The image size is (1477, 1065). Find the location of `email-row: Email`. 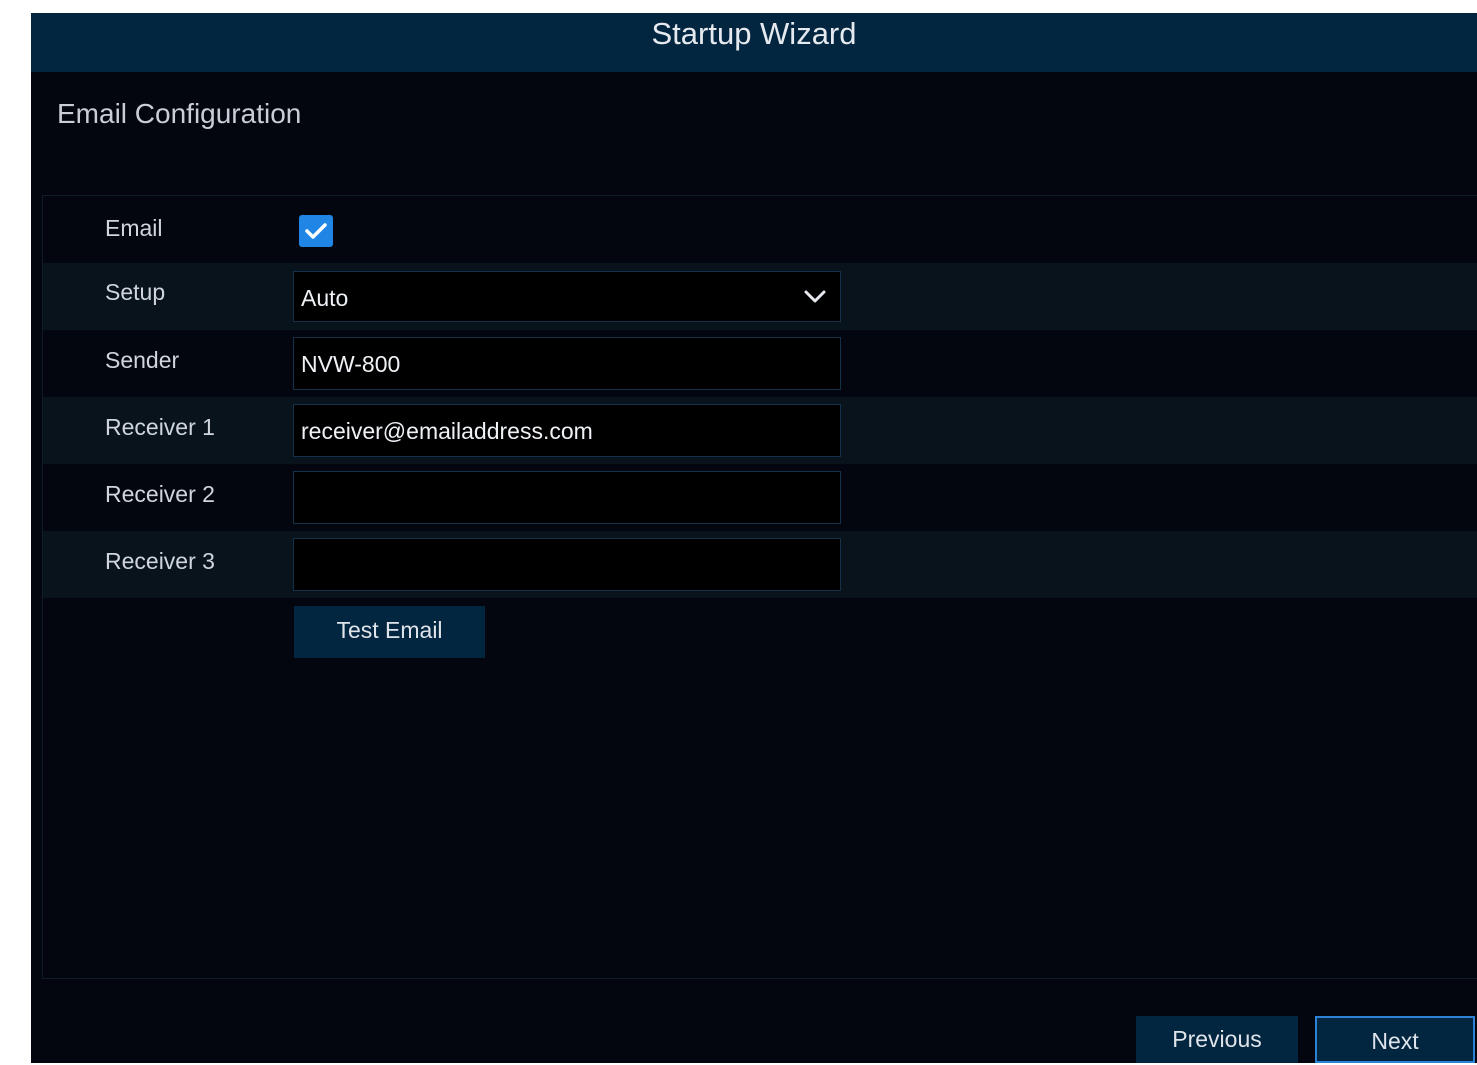

email-row: Email is located at coordinates (760, 229).